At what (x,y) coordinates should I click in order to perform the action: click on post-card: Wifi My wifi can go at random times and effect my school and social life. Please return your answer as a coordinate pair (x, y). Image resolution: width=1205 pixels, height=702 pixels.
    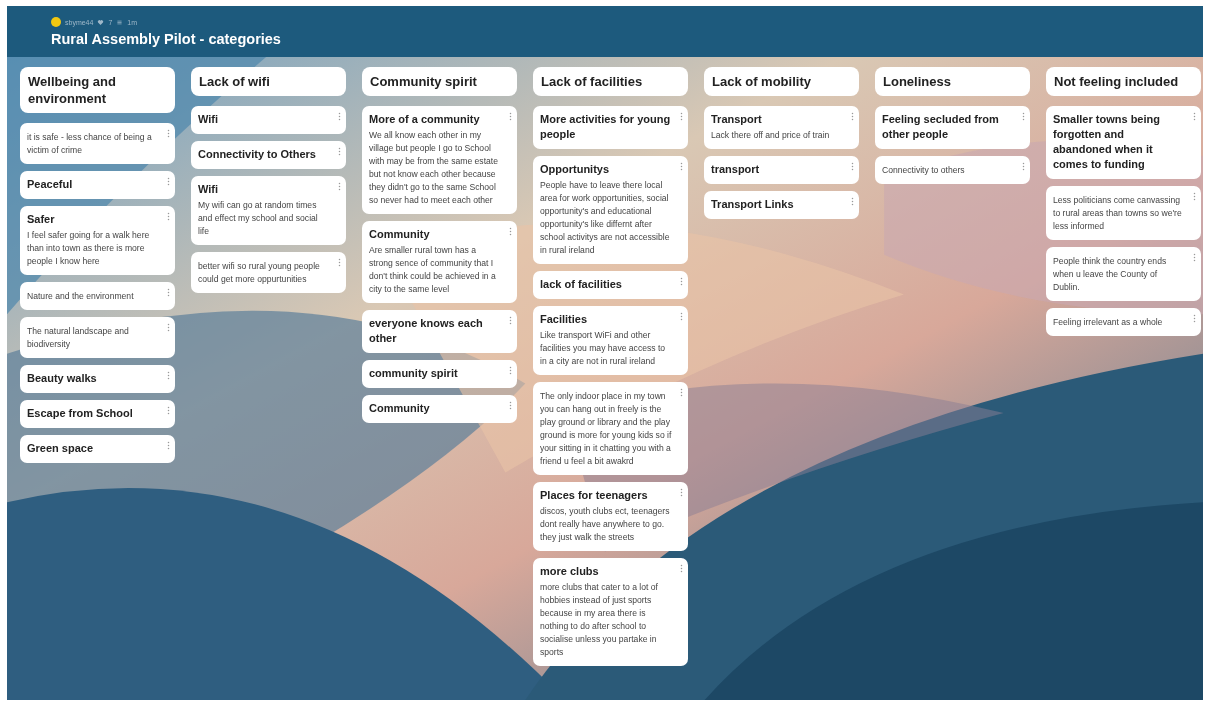
    Looking at the image, I should click on (268, 210).